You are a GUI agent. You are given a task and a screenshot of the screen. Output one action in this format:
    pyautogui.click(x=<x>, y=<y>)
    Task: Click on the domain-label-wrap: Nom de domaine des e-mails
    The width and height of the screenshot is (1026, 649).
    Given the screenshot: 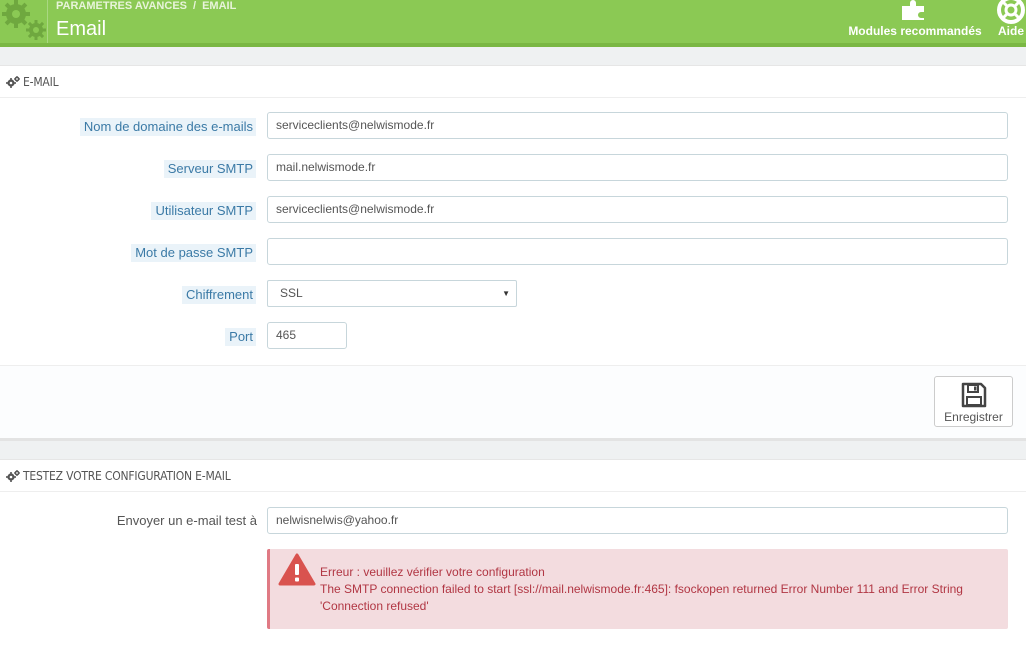 What is the action you would take?
    pyautogui.click(x=128, y=127)
    